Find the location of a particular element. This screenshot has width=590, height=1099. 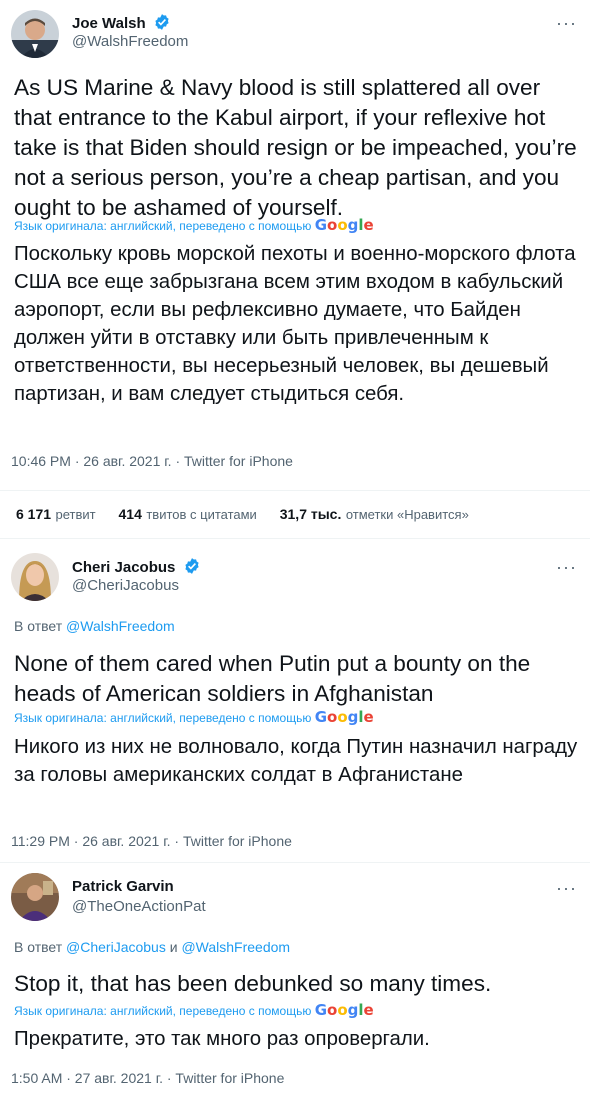

author-handle: @TheOneActionPat is located at coordinates (139, 906).